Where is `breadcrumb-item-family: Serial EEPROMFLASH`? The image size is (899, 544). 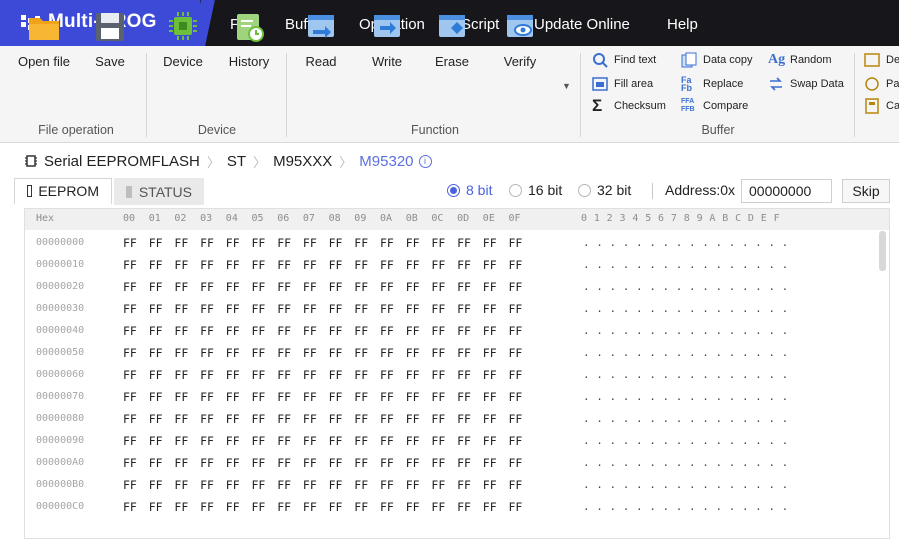 breadcrumb-item-family: Serial EEPROMFLASH is located at coordinates (122, 161).